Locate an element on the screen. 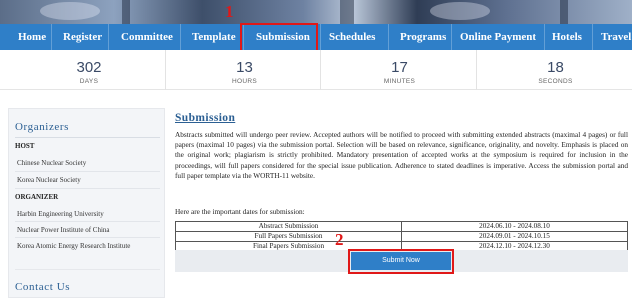 This screenshot has width=632, height=307. annotation-marker-2: 2 is located at coordinates (339, 239).